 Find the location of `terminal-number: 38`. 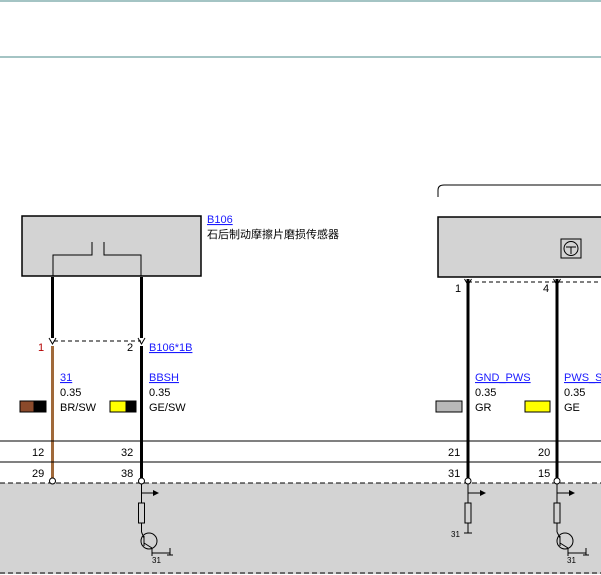

terminal-number: 38 is located at coordinates (127, 474).